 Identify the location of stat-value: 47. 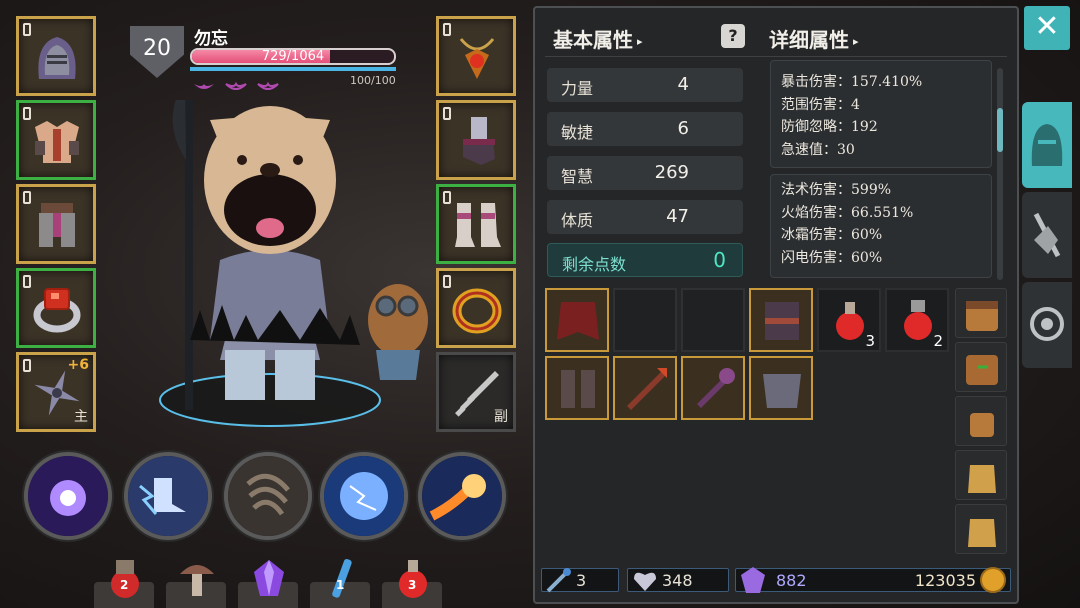
(677, 216).